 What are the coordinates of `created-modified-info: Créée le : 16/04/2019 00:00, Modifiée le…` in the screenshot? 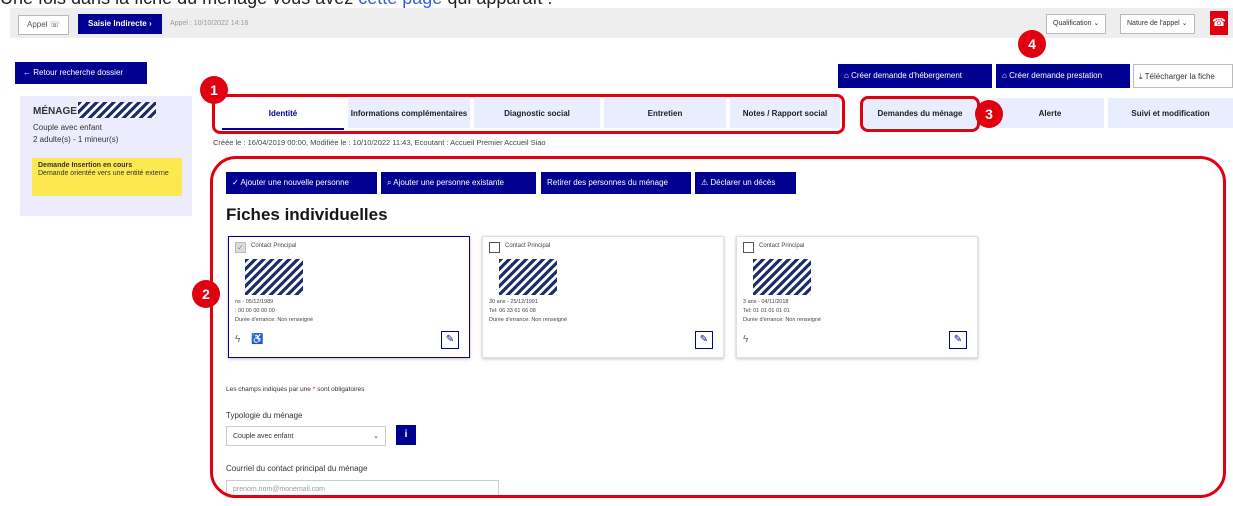 It's located at (379, 142).